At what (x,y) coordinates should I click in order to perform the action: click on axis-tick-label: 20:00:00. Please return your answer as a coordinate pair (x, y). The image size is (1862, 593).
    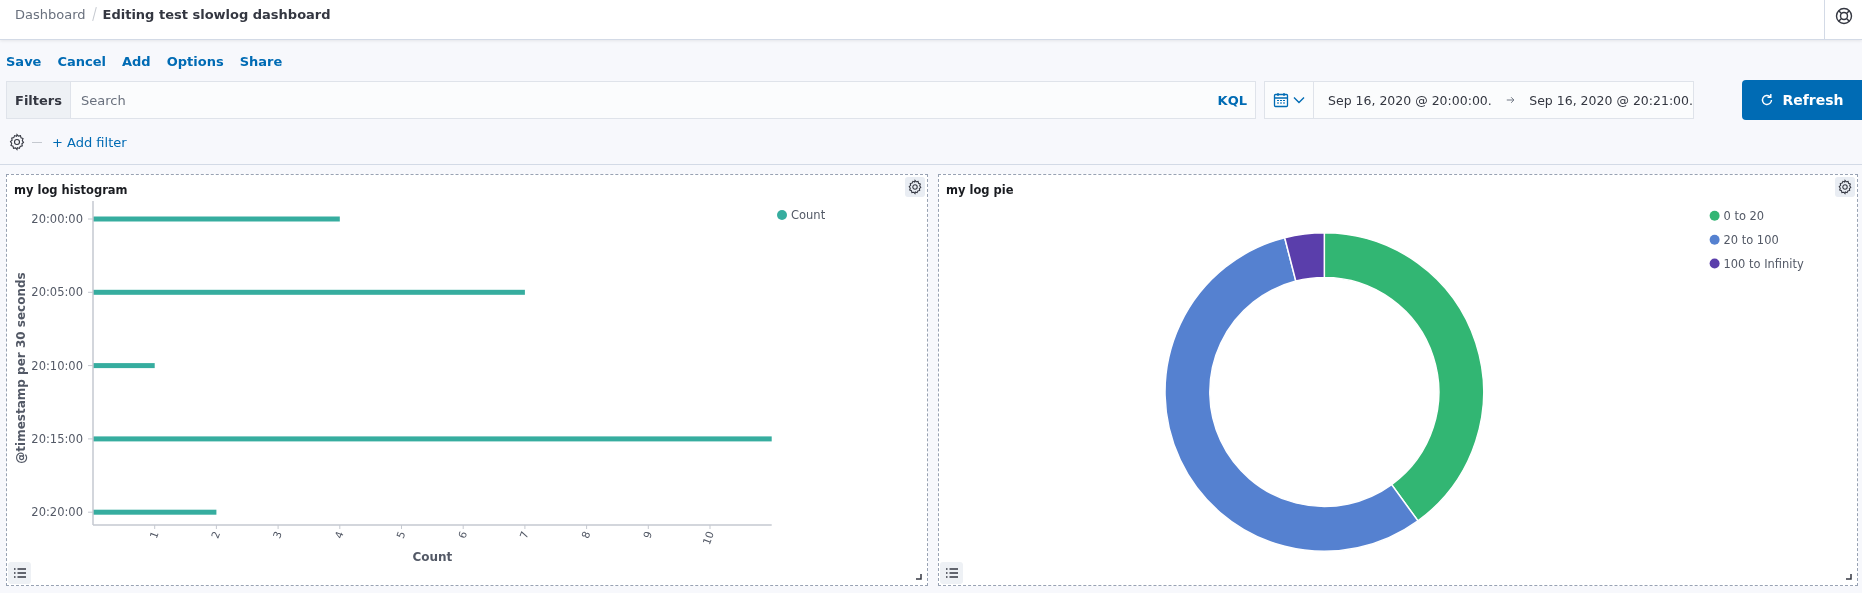
    Looking at the image, I should click on (57, 219).